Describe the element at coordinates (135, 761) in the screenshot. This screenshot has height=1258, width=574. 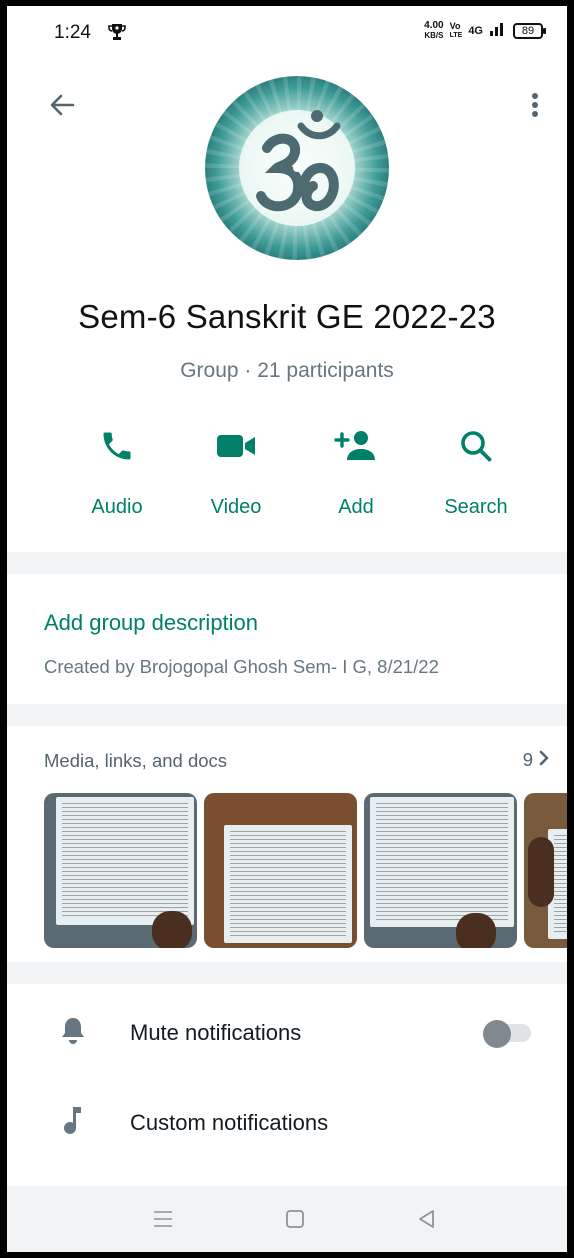
I see `media-title: Media, links, and docs` at that location.